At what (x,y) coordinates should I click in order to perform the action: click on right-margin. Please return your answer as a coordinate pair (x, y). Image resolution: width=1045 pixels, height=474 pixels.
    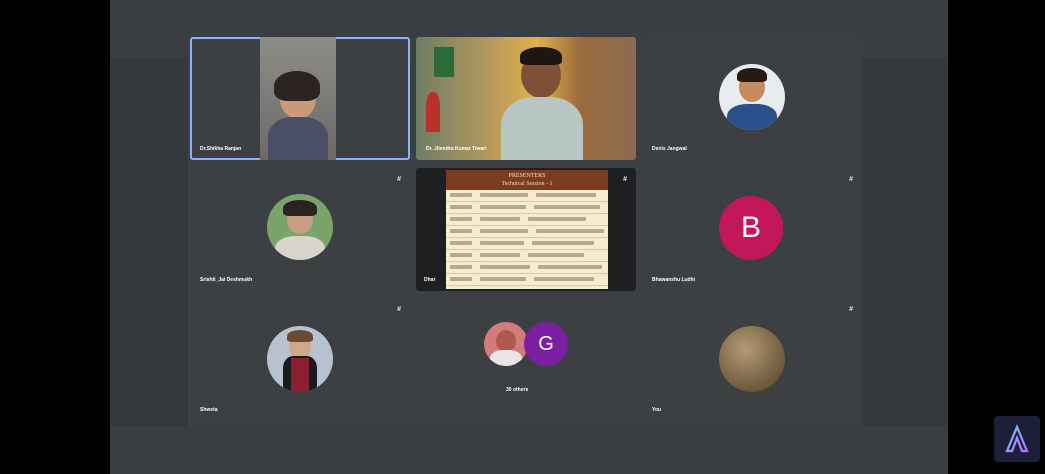
    Looking at the image, I should click on (905, 242).